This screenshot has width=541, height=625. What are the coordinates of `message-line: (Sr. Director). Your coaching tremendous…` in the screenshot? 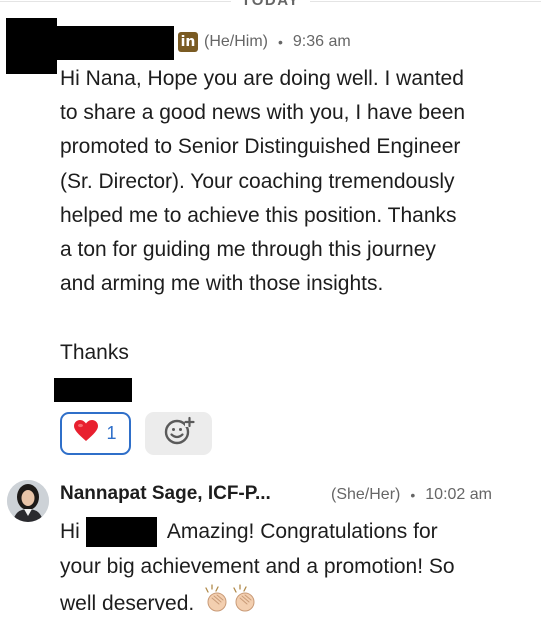 It's located at (257, 181).